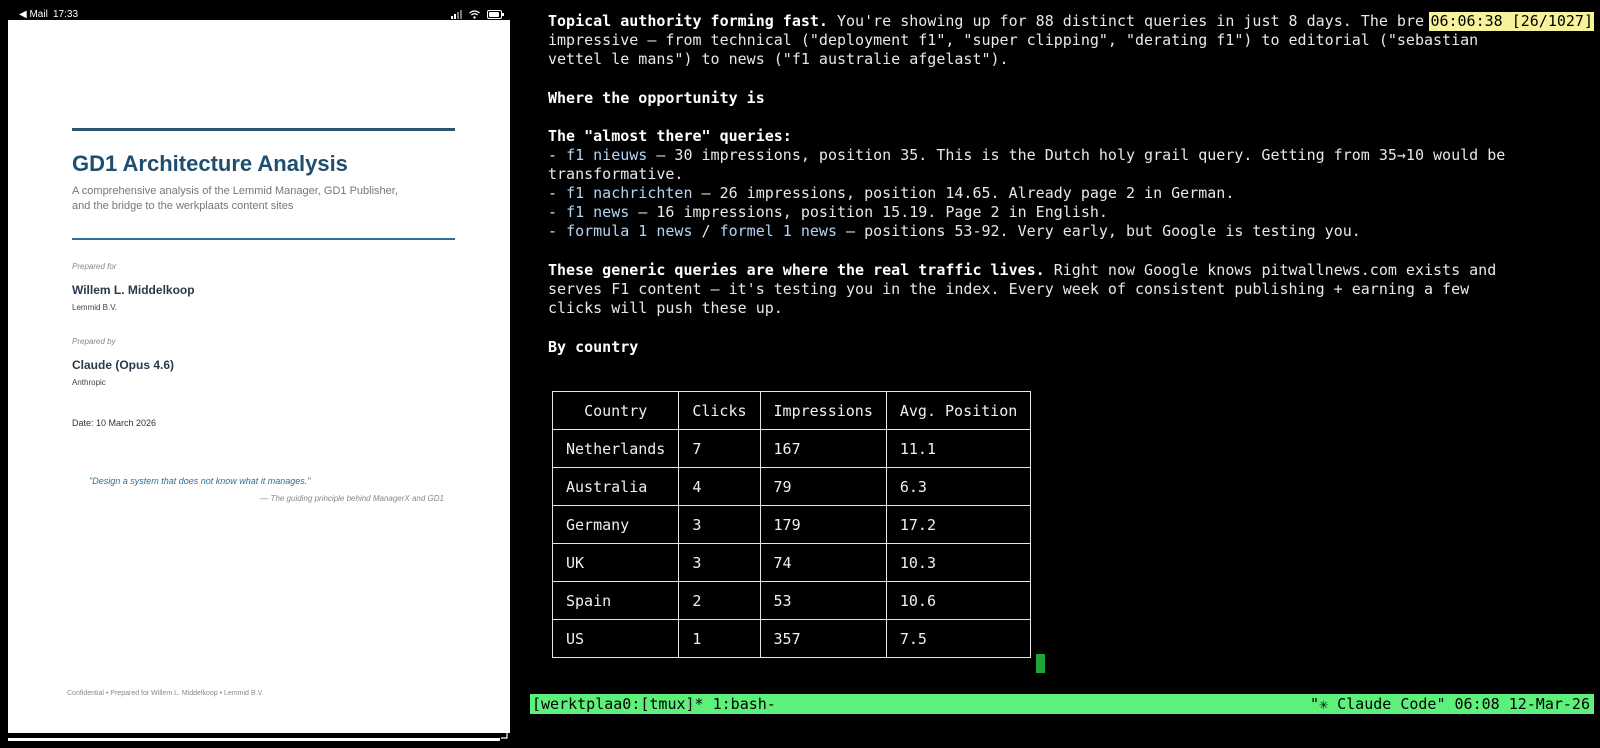 The width and height of the screenshot is (1600, 748). What do you see at coordinates (1450, 704) in the screenshot?
I see `tmux-status-right: "✳ Claude Code" 06:08 12-Mar-26` at bounding box center [1450, 704].